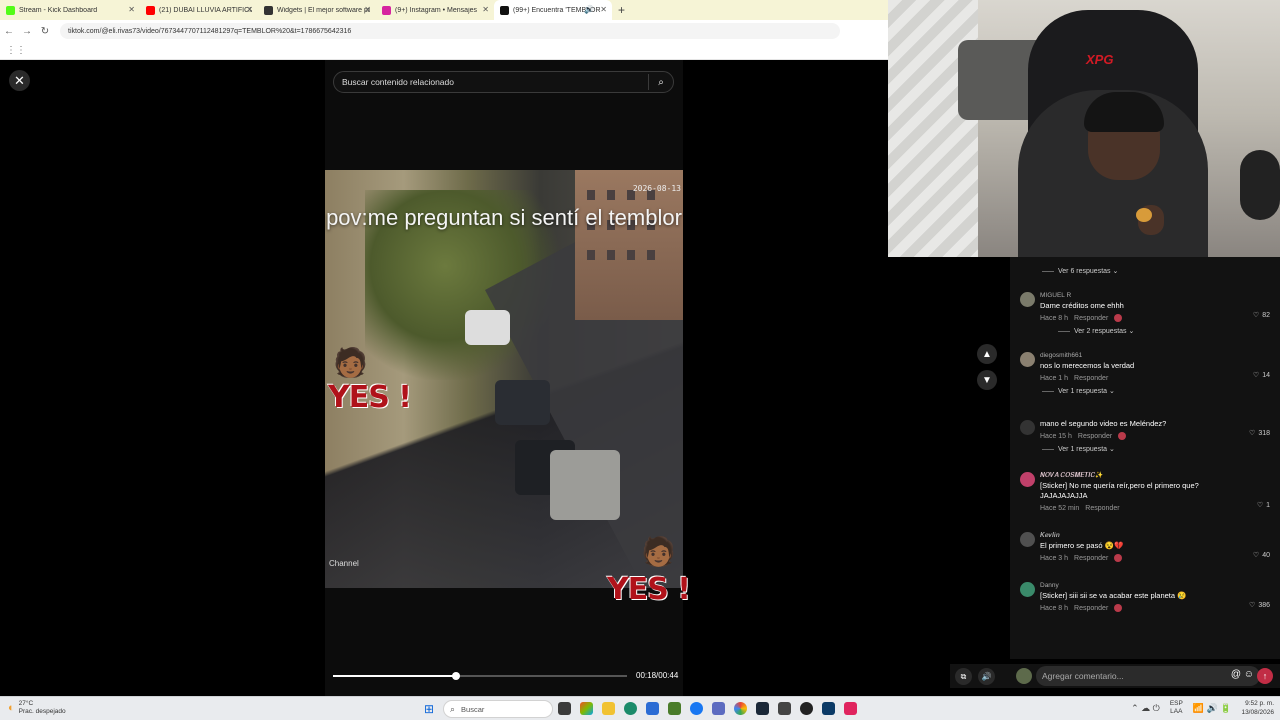 Image resolution: width=1280 pixels, height=720 pixels. Describe the element at coordinates (850, 708) in the screenshot. I see `tiktok-icon` at that location.